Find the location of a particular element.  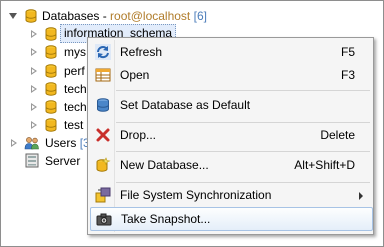

menu-item-label: Open is located at coordinates (135, 75).